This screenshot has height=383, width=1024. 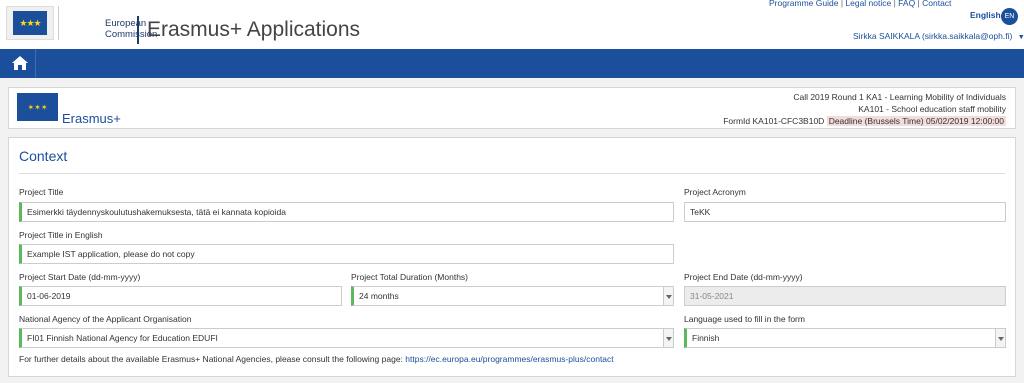 I want to click on main-navbar, so click(x=512, y=63).